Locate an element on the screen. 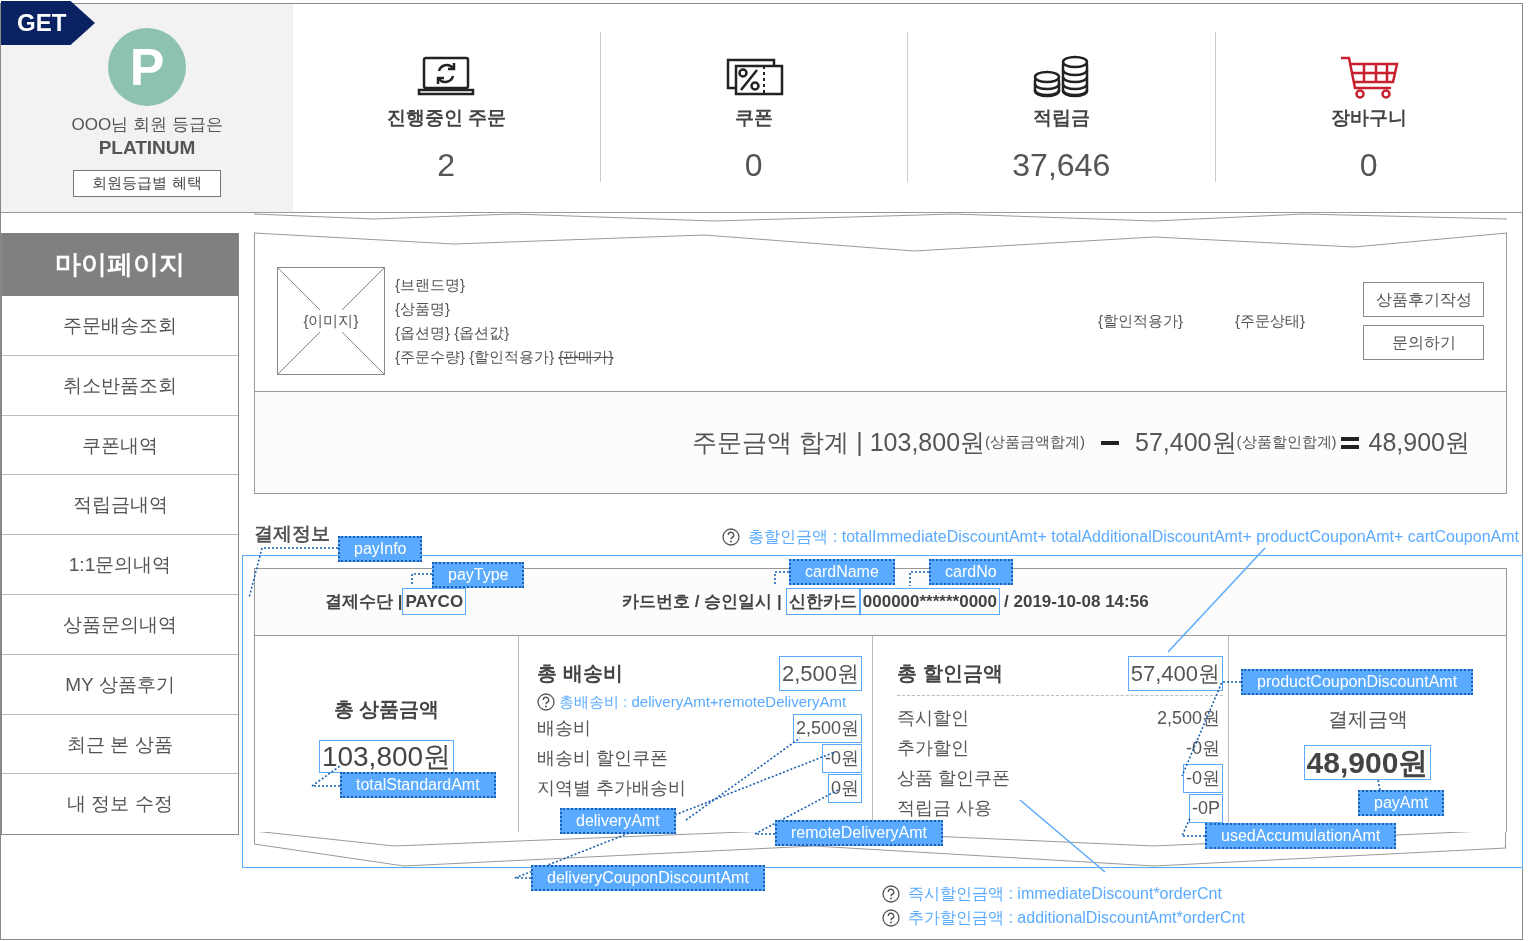 The height and width of the screenshot is (941, 1540). sidebar-item: 쿠폰내역 is located at coordinates (120, 445).